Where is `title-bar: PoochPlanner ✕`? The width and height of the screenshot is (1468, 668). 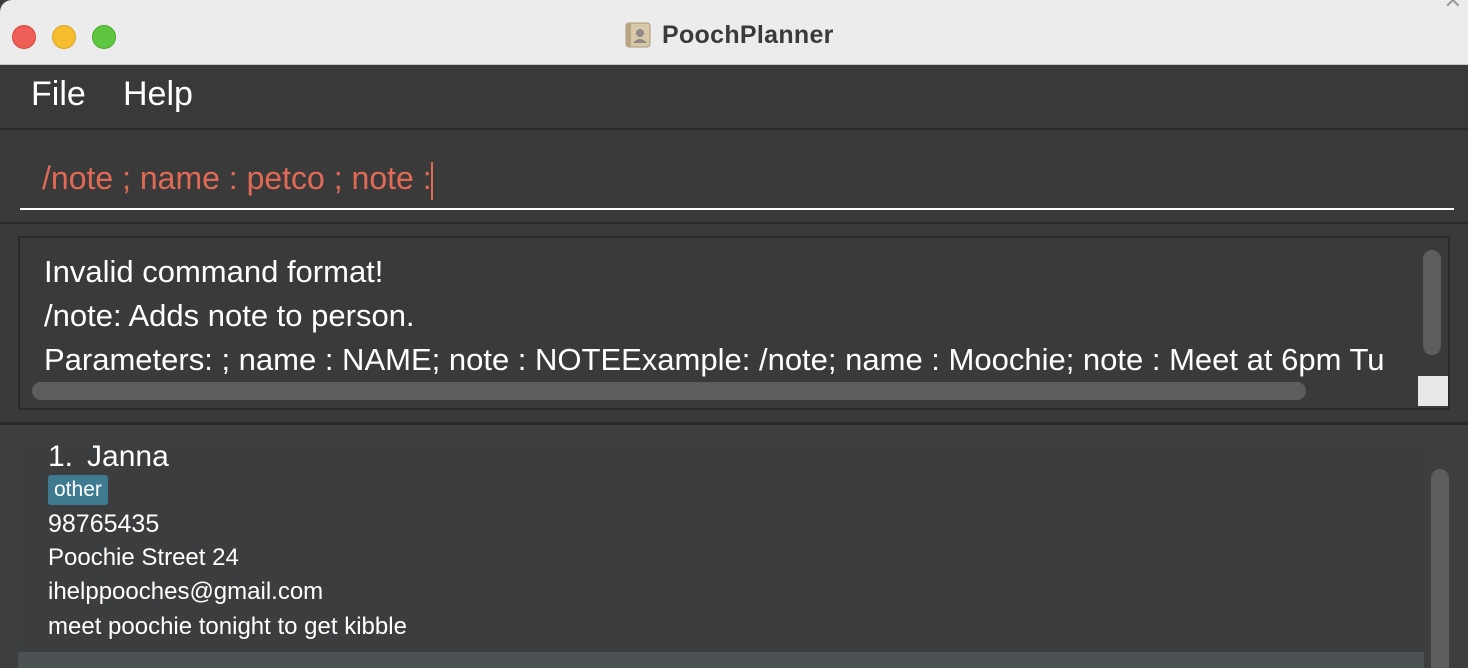
title-bar: PoochPlanner ✕ is located at coordinates (734, 32).